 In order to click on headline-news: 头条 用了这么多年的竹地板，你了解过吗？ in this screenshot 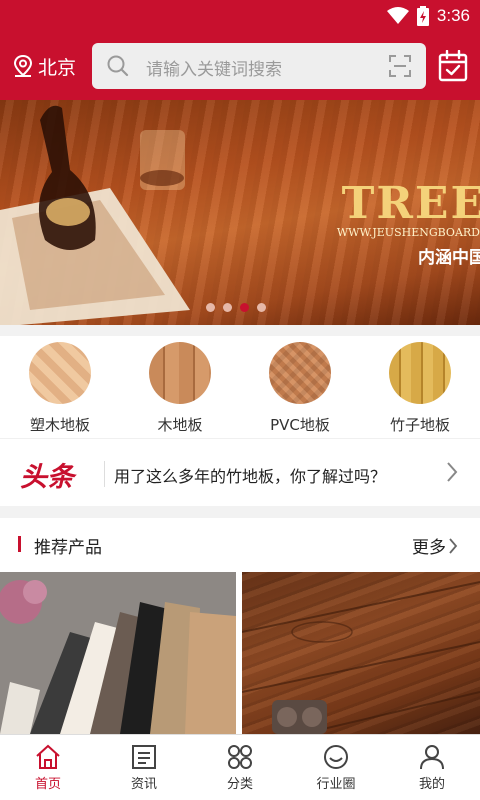, I will do `click(240, 472)`.